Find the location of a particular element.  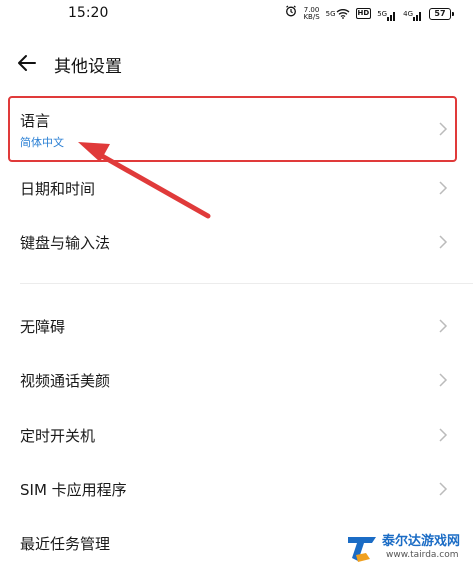

battery-icon: 57 is located at coordinates (441, 13).